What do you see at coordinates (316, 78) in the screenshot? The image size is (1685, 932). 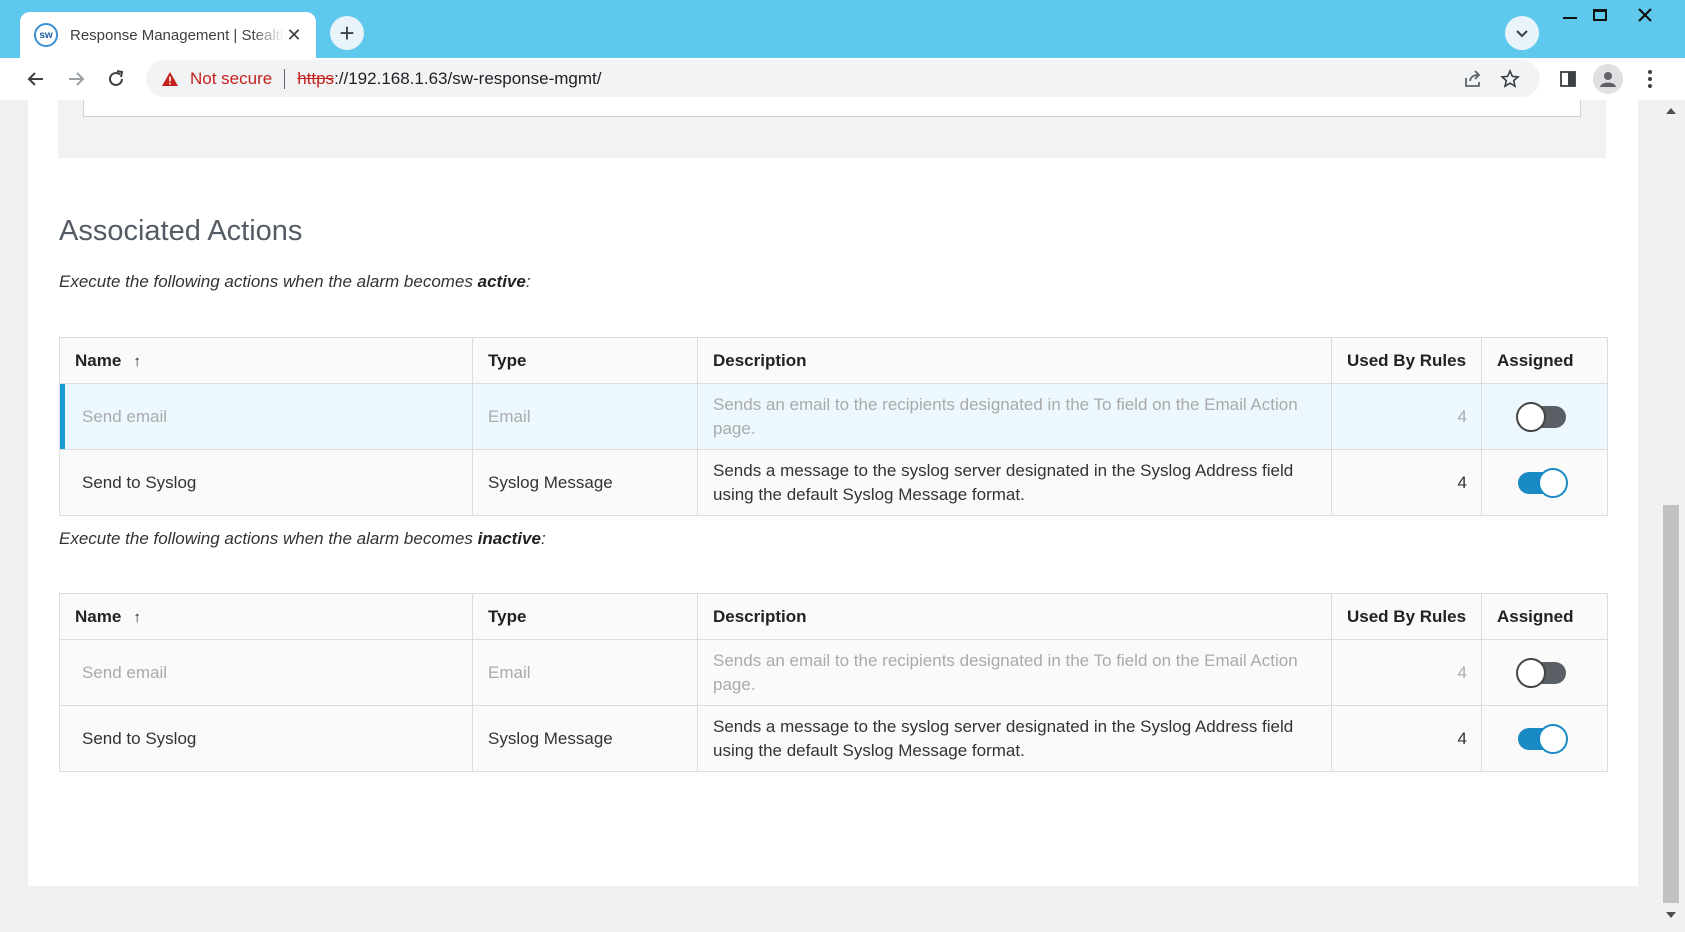 I see `url-scheme: https` at bounding box center [316, 78].